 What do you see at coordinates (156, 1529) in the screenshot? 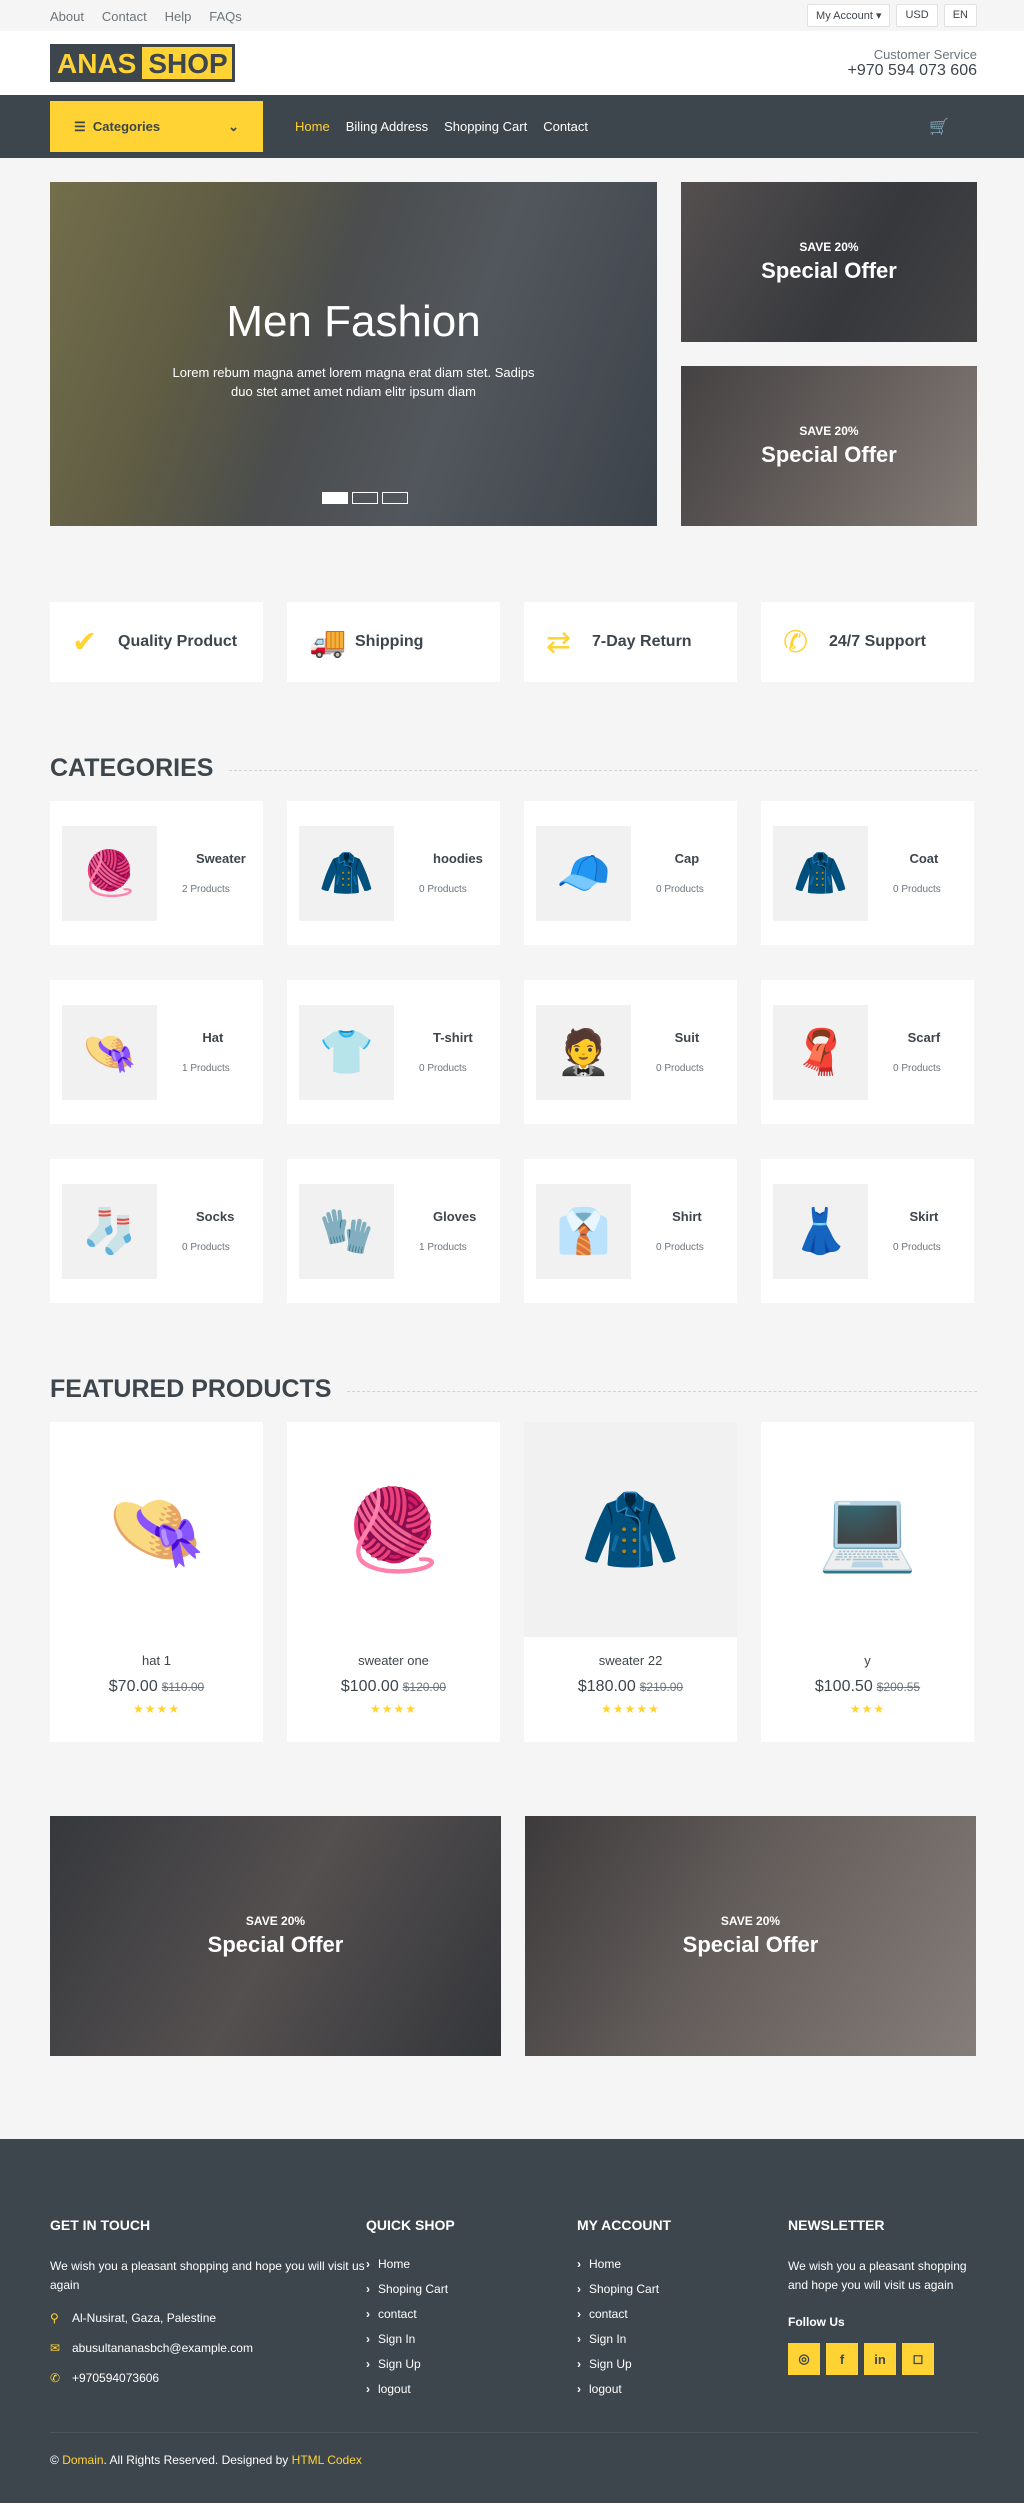
I see `product-image: 👒` at bounding box center [156, 1529].